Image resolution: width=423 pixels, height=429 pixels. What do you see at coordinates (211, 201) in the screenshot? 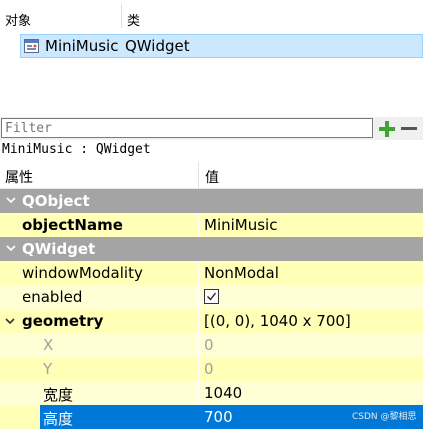
I see `section-qobject: QObject` at bounding box center [211, 201].